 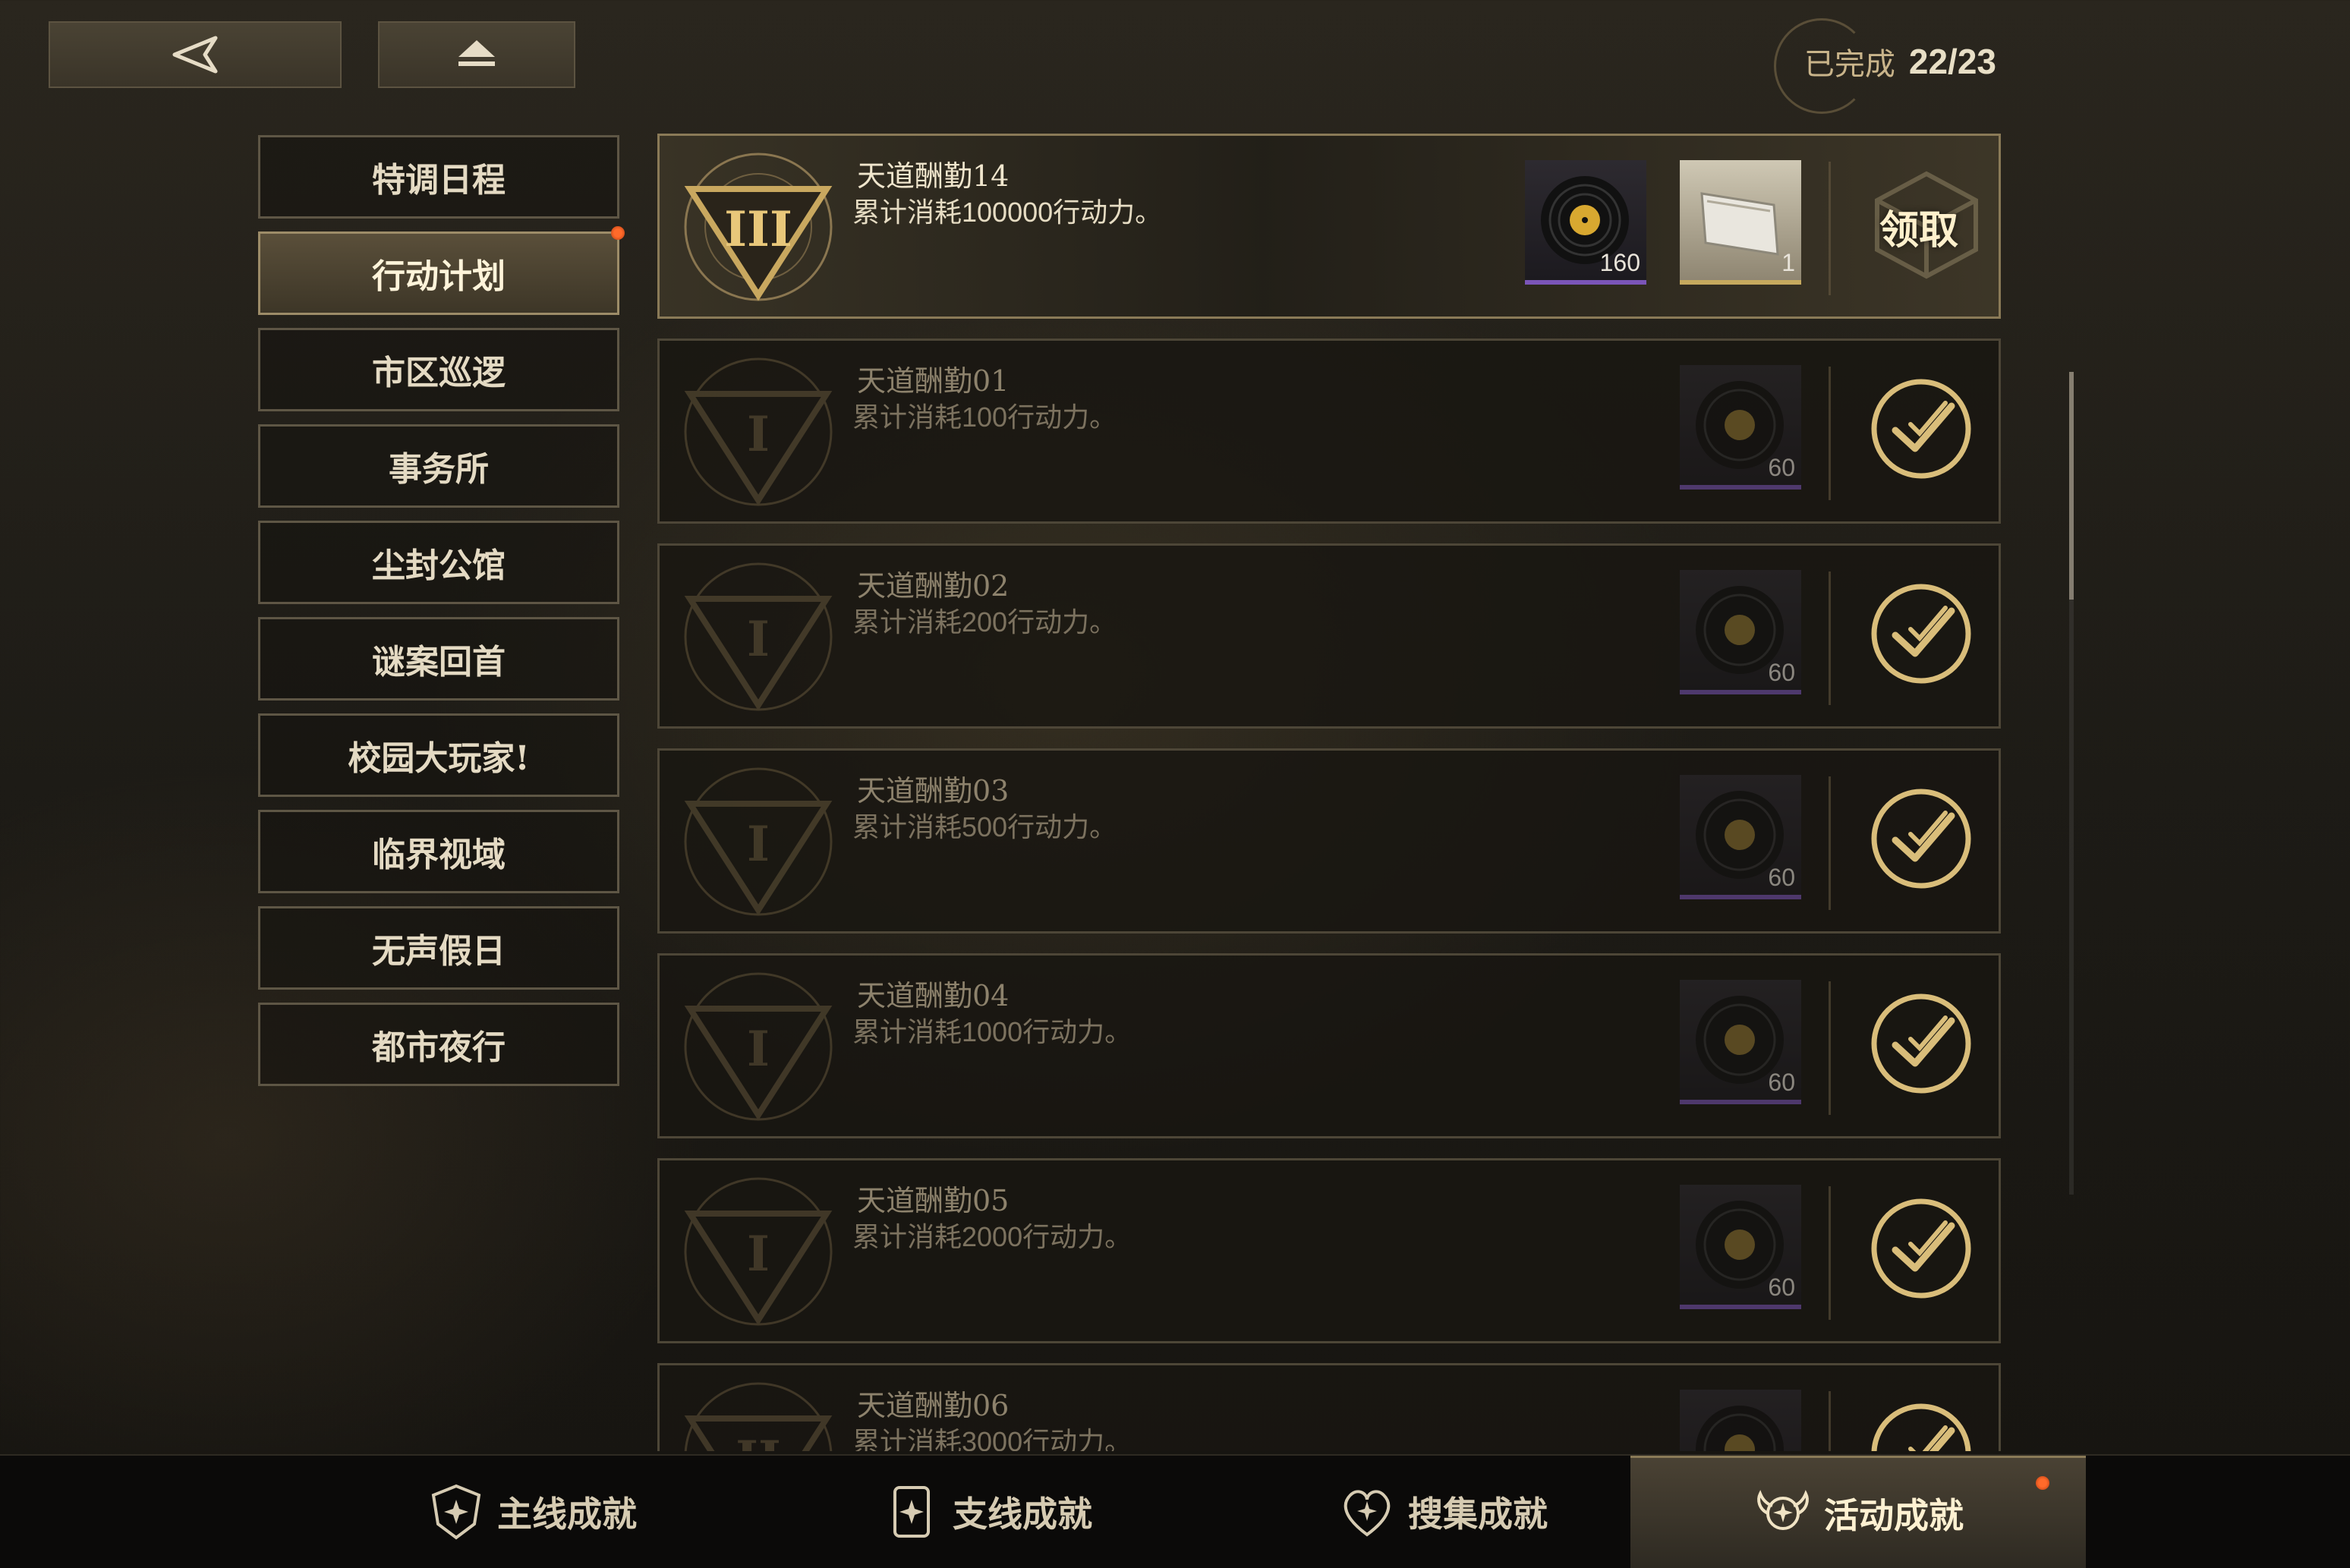 I want to click on achievement-desc: 累计消耗1000行动力。, so click(x=992, y=1031).